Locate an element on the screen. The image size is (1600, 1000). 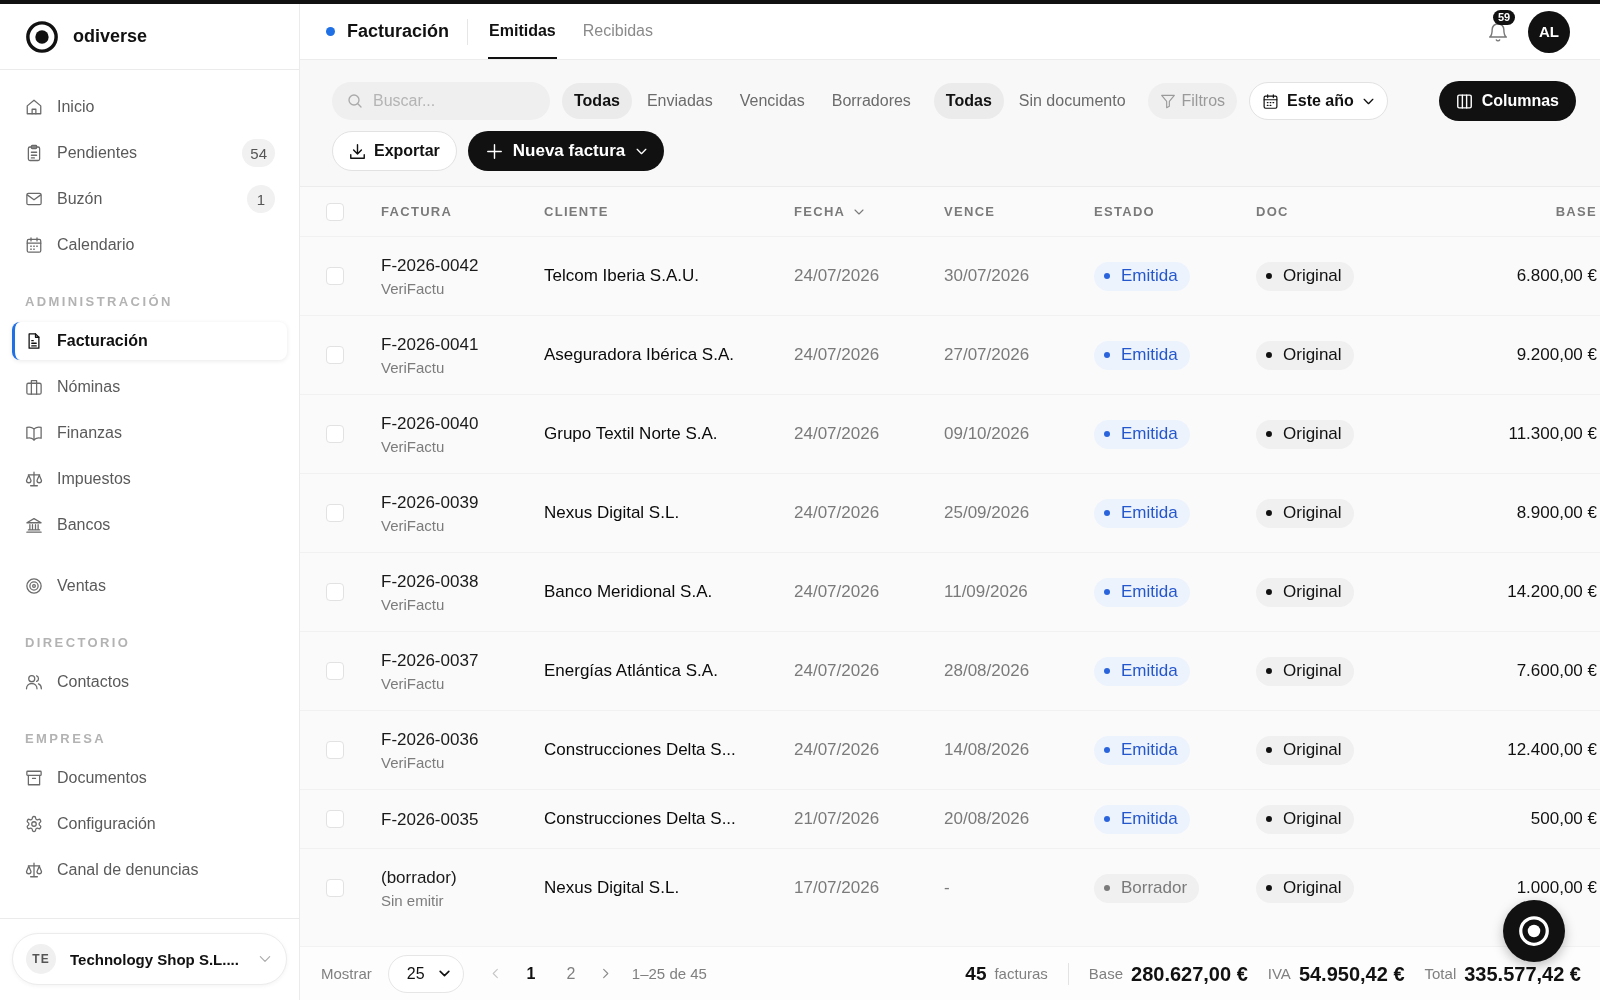
due-date: - is located at coordinates (947, 888).